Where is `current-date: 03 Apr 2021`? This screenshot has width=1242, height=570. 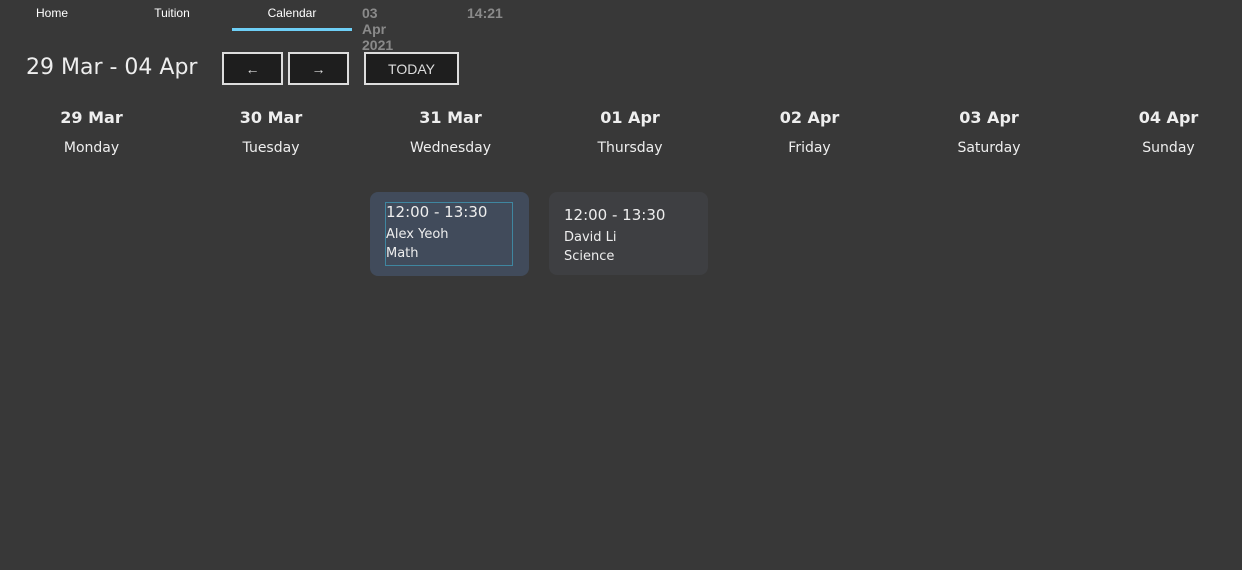
current-date: 03 Apr 2021 is located at coordinates (378, 29).